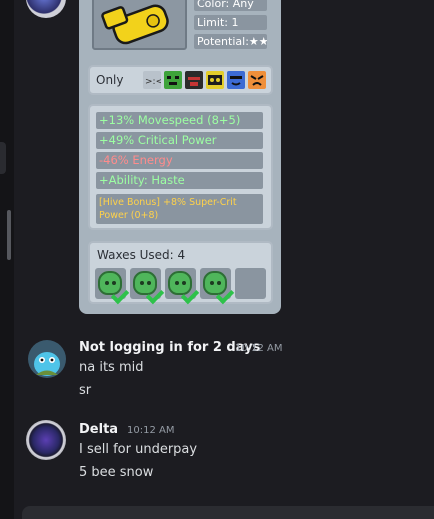 The image size is (434, 519). What do you see at coordinates (179, 120) in the screenshot?
I see `movespeed-stat: +13% Movespeed (8+5)` at bounding box center [179, 120].